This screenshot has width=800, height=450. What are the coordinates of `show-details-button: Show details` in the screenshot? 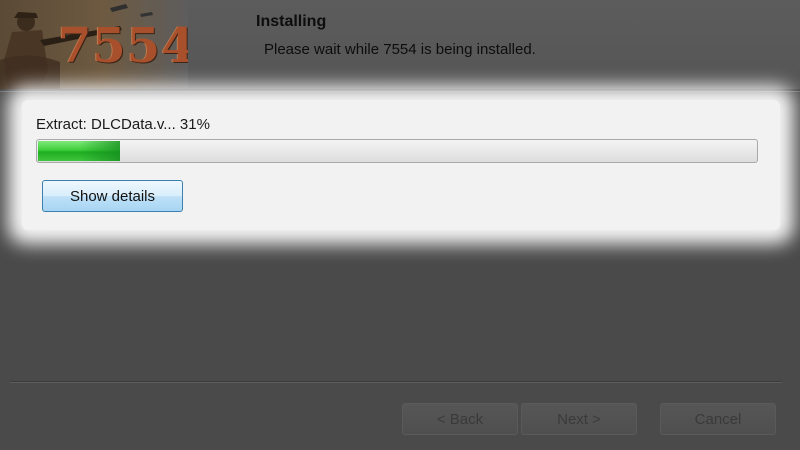 It's located at (112, 196).